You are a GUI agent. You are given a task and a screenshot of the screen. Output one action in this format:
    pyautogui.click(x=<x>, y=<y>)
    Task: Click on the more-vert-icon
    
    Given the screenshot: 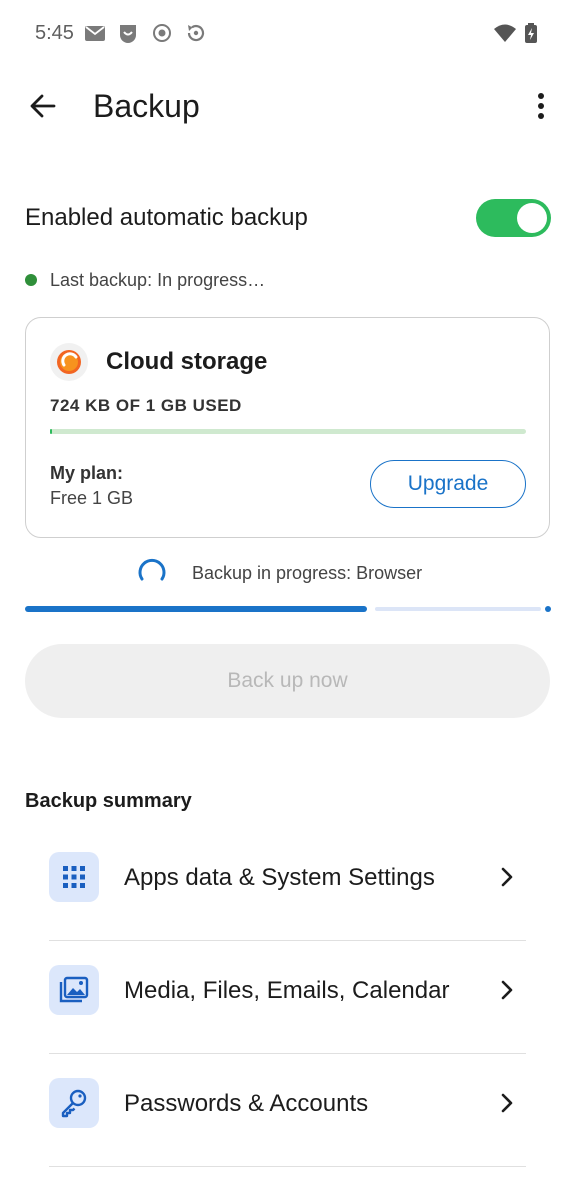 What is the action you would take?
    pyautogui.click(x=541, y=106)
    